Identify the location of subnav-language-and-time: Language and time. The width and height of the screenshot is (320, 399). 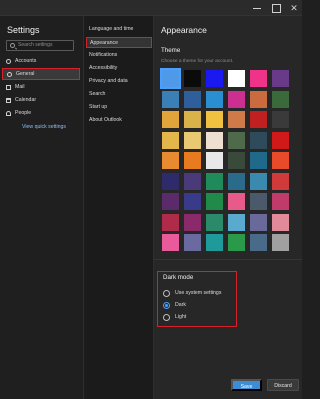
(119, 29).